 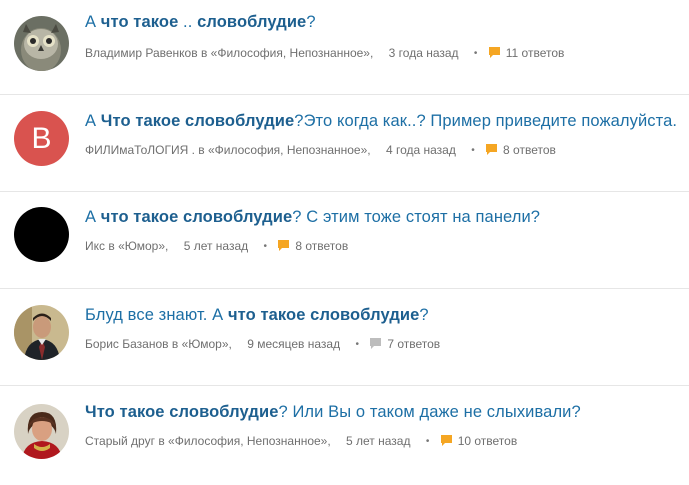 I want to click on author-link: Владимир Равенков, so click(x=141, y=53).